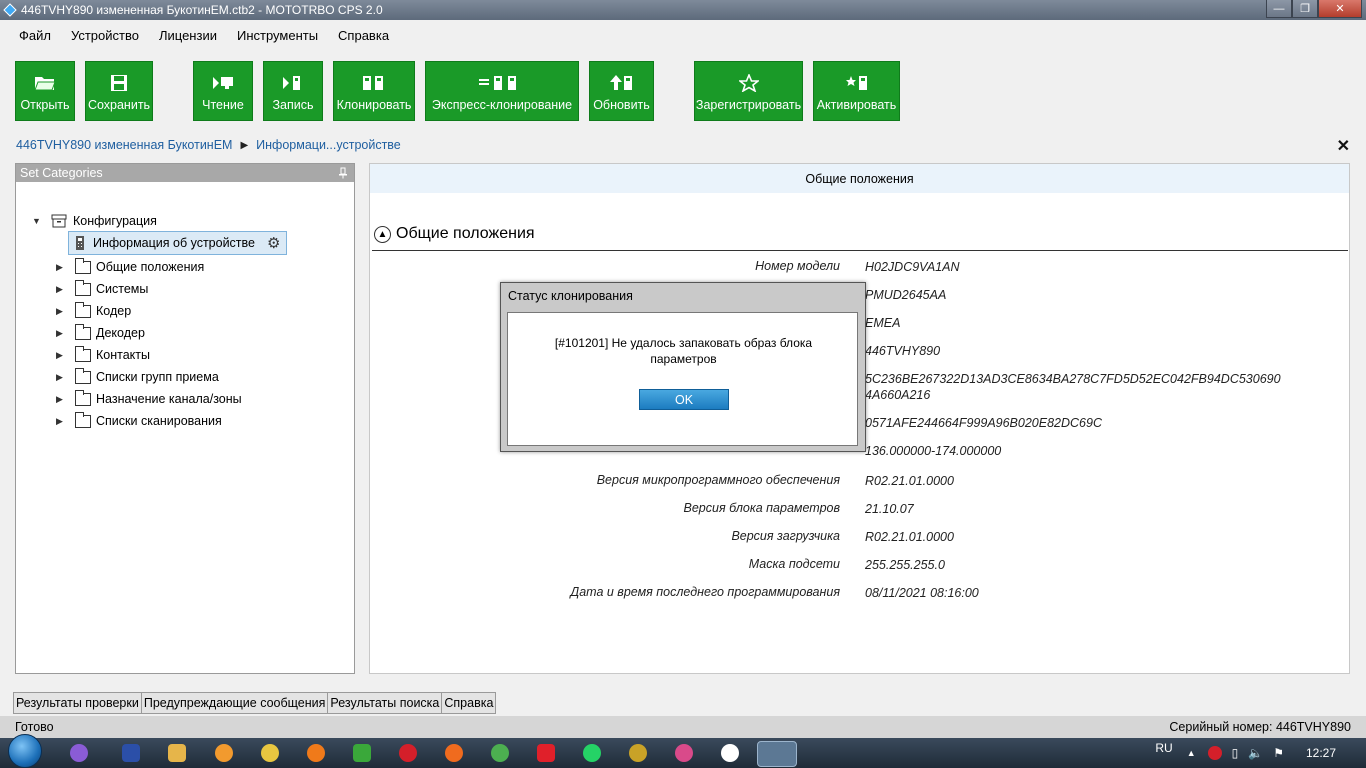 The image size is (1366, 768). What do you see at coordinates (37, 221) in the screenshot?
I see `collapse-arrow-icon: ▼` at bounding box center [37, 221].